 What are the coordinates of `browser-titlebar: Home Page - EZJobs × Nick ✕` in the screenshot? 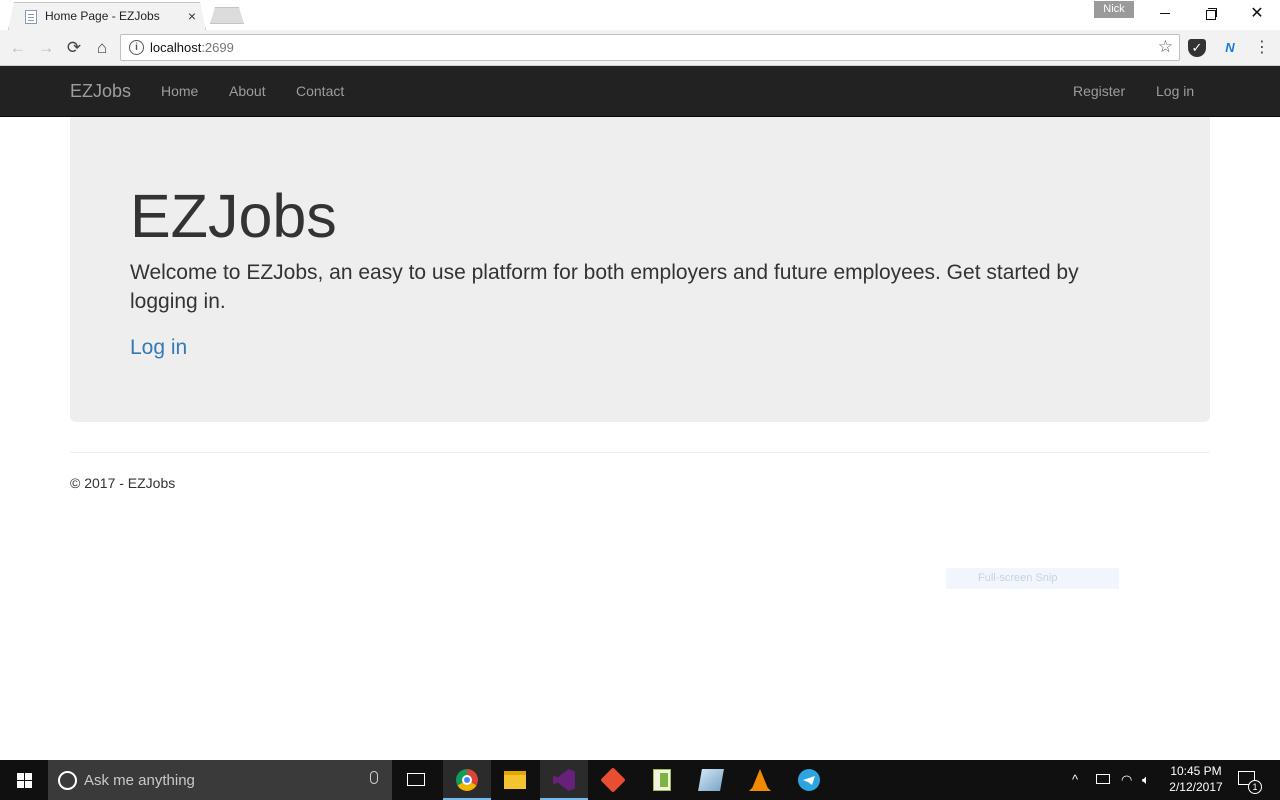 It's located at (640, 15).